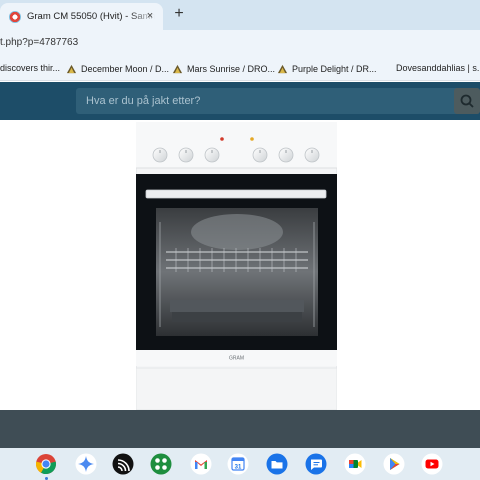 The width and height of the screenshot is (480, 480). I want to click on new-tab-button: +, so click(179, 14).